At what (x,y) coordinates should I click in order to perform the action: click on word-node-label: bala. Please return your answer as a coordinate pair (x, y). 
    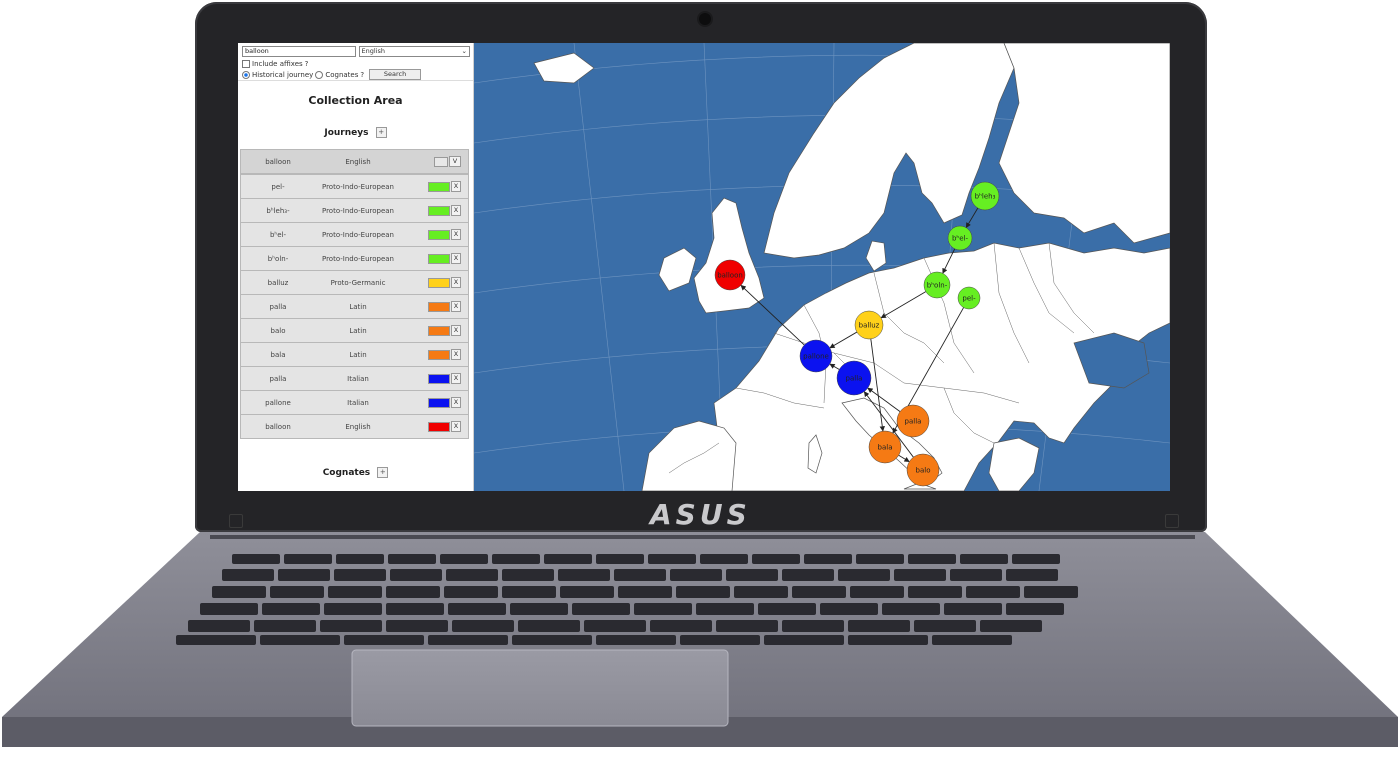
    Looking at the image, I should click on (885, 448).